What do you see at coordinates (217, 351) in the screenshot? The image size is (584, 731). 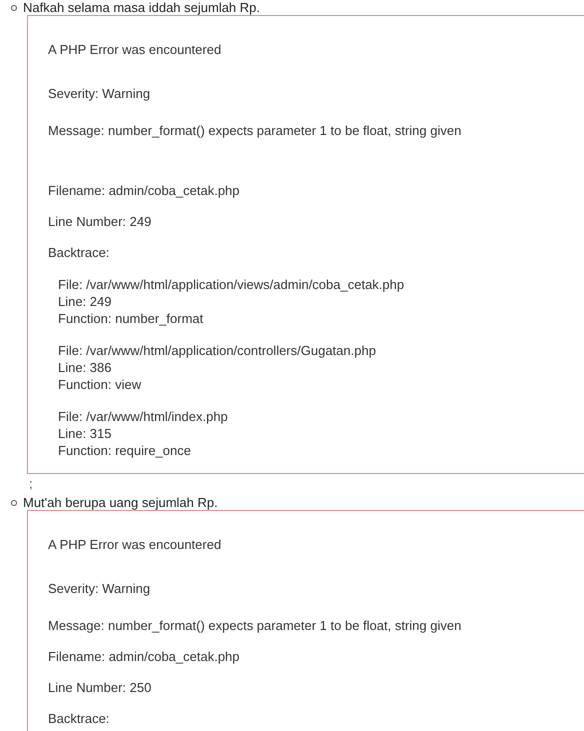 I see `backtrace-file: File: /var/www/html/application/controllers/Gugatan.php` at bounding box center [217, 351].